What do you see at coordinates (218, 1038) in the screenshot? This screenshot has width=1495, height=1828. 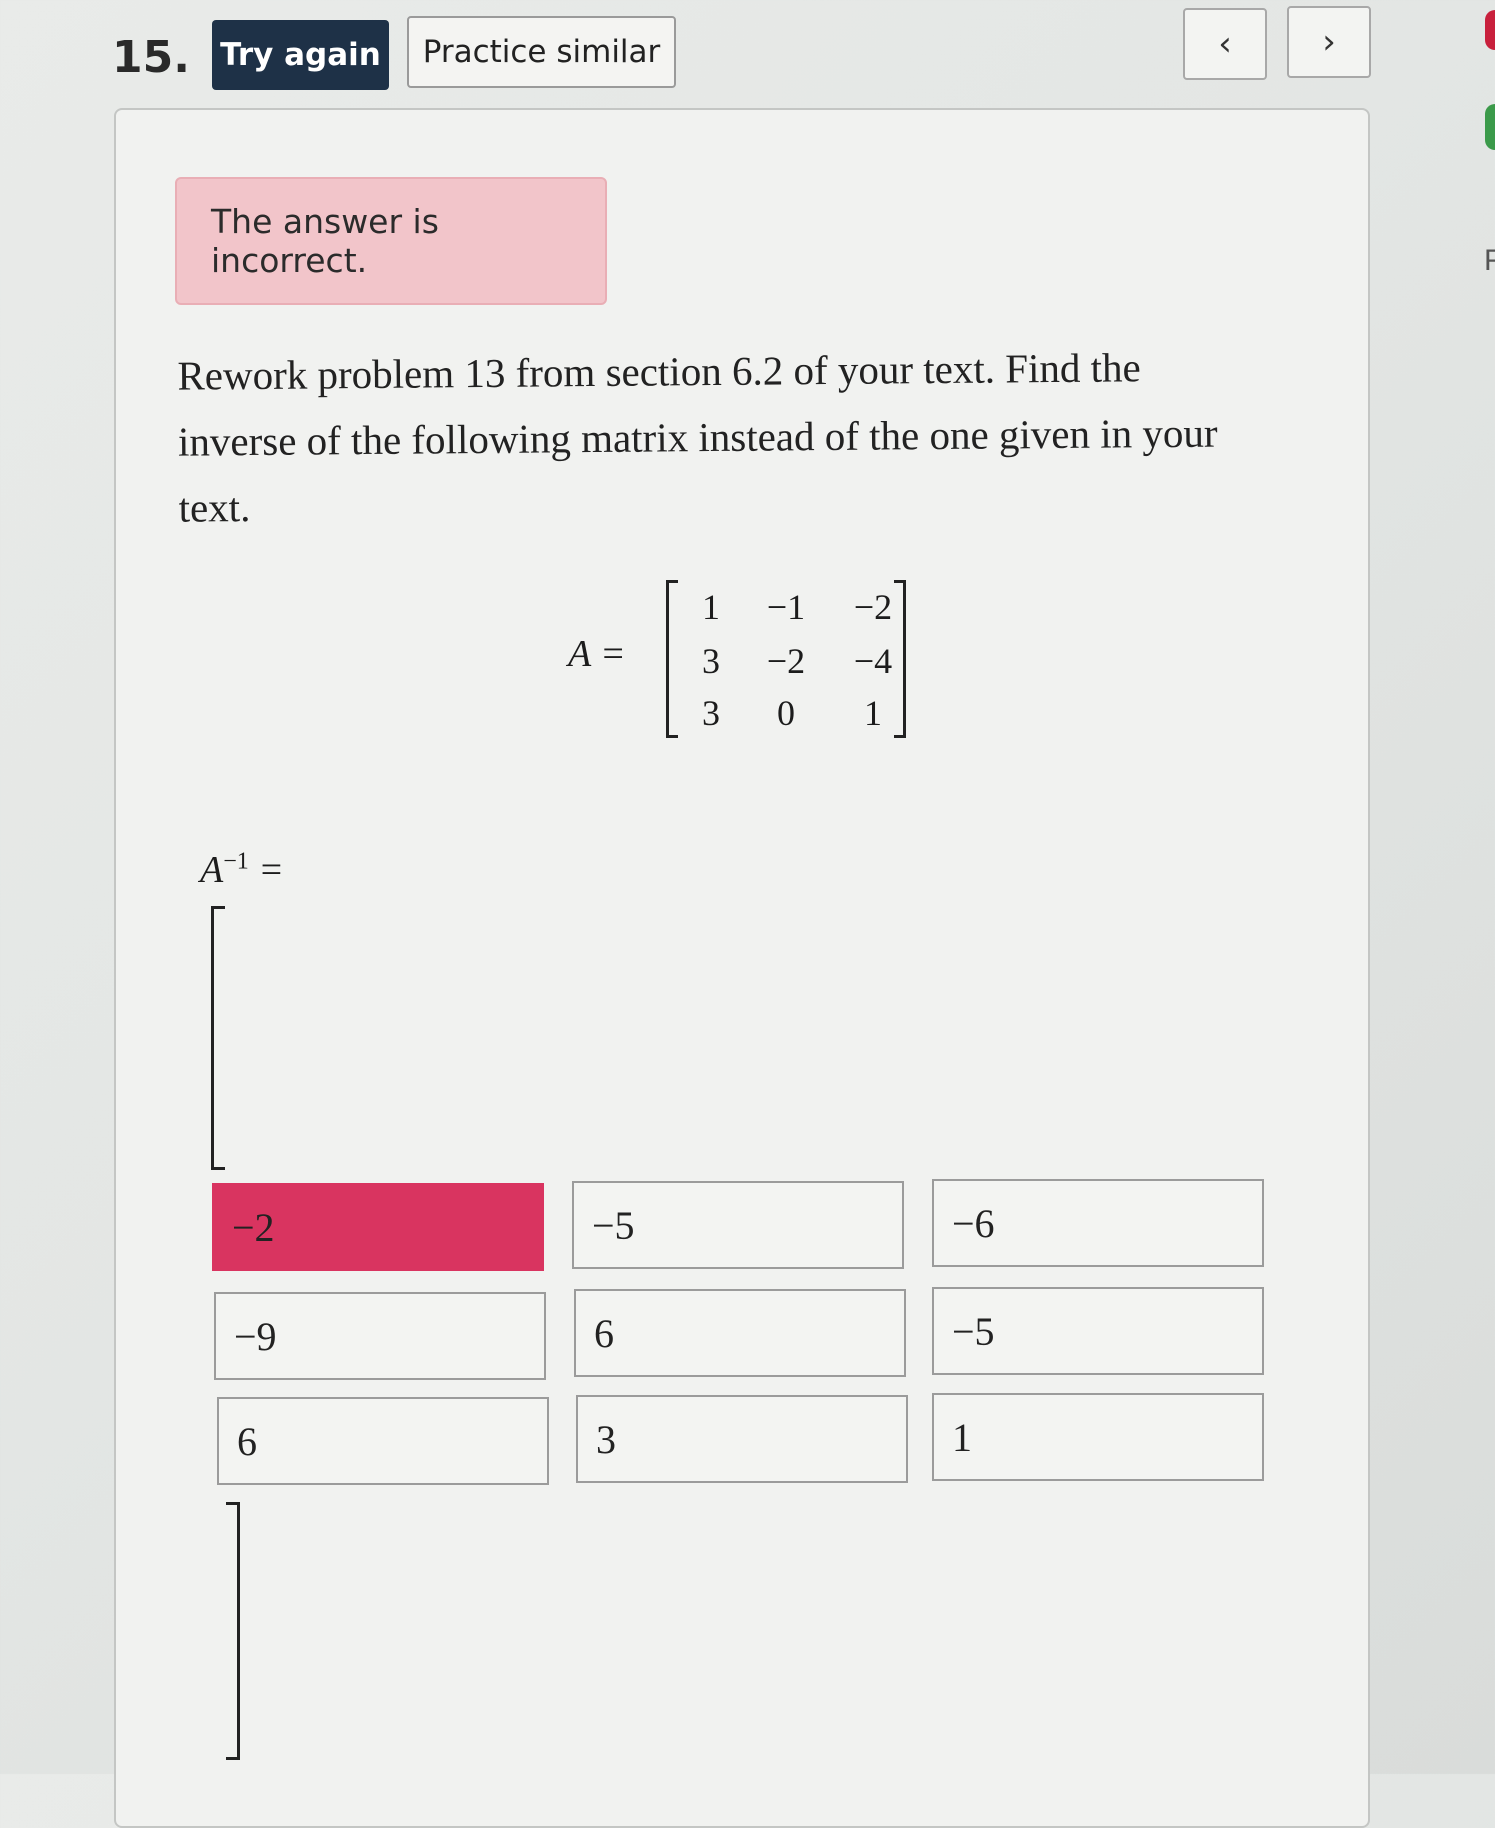 I see `inverse-left-bracket` at bounding box center [218, 1038].